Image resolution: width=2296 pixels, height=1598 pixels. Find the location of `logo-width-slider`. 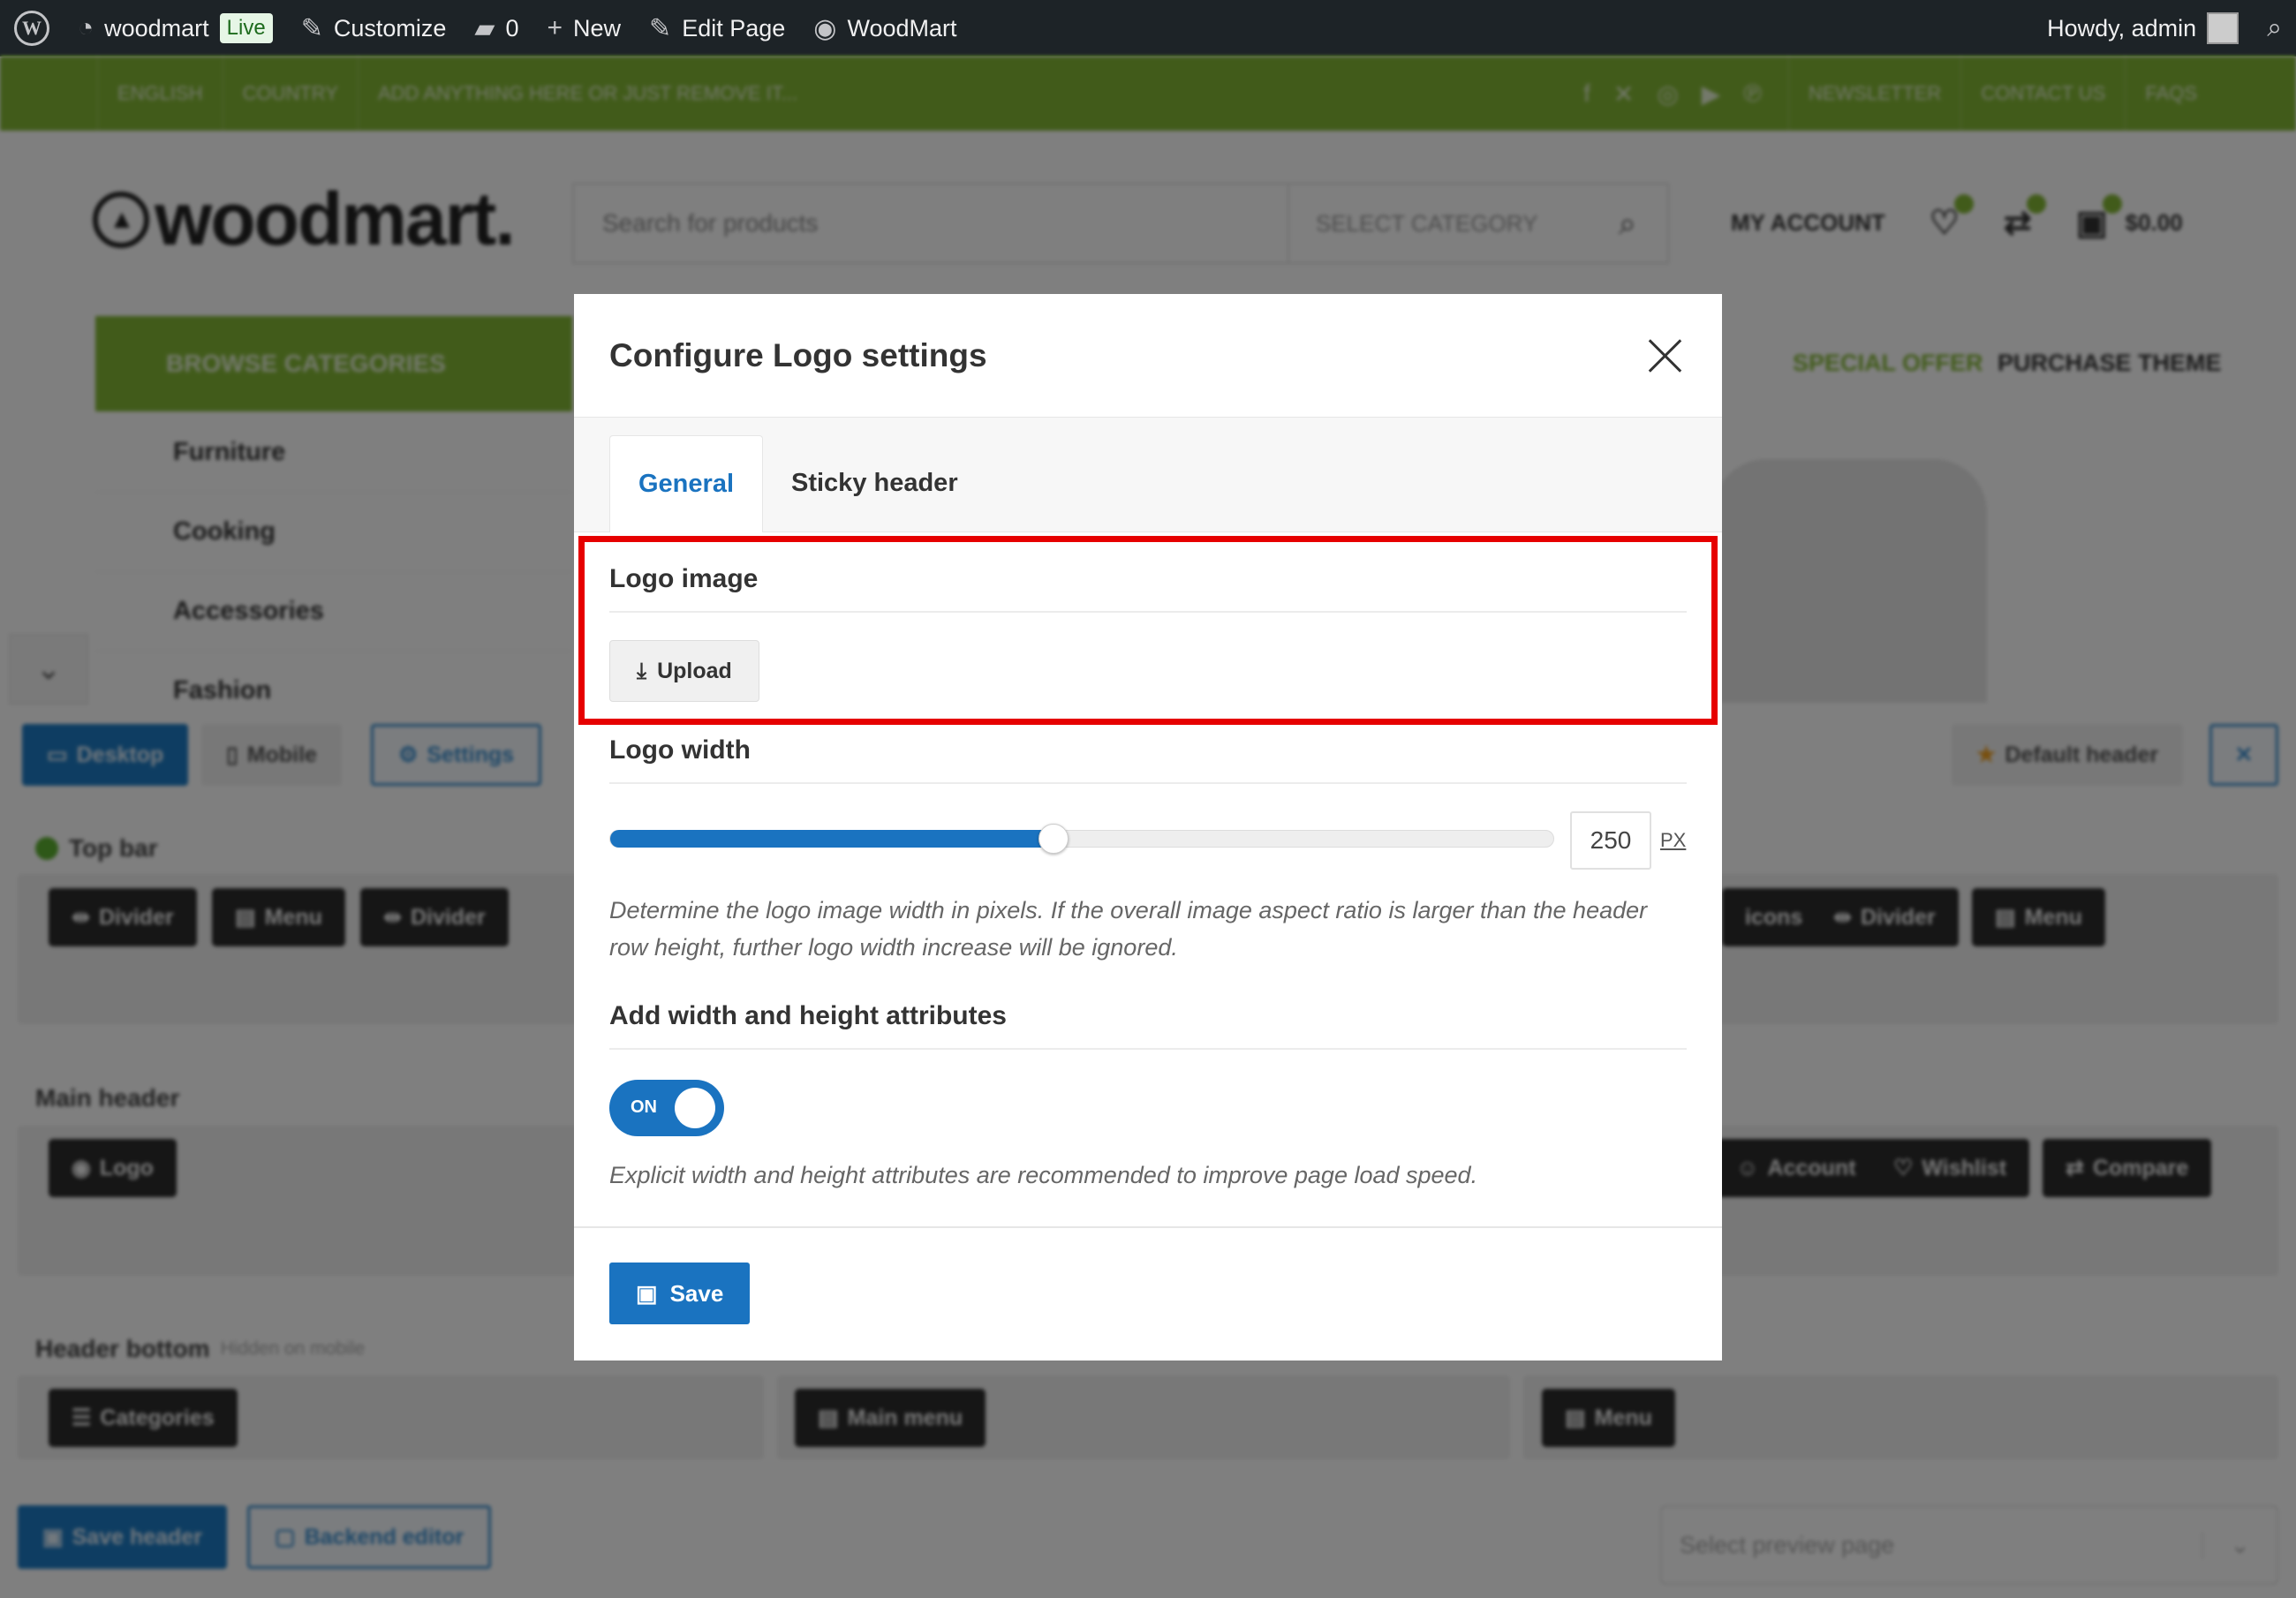

logo-width-slider is located at coordinates (1081, 839).